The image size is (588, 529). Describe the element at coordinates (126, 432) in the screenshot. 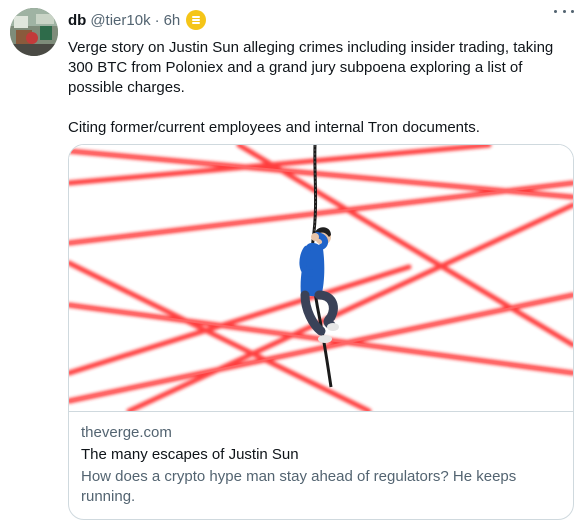

I see `link-domain: theverge.com` at that location.